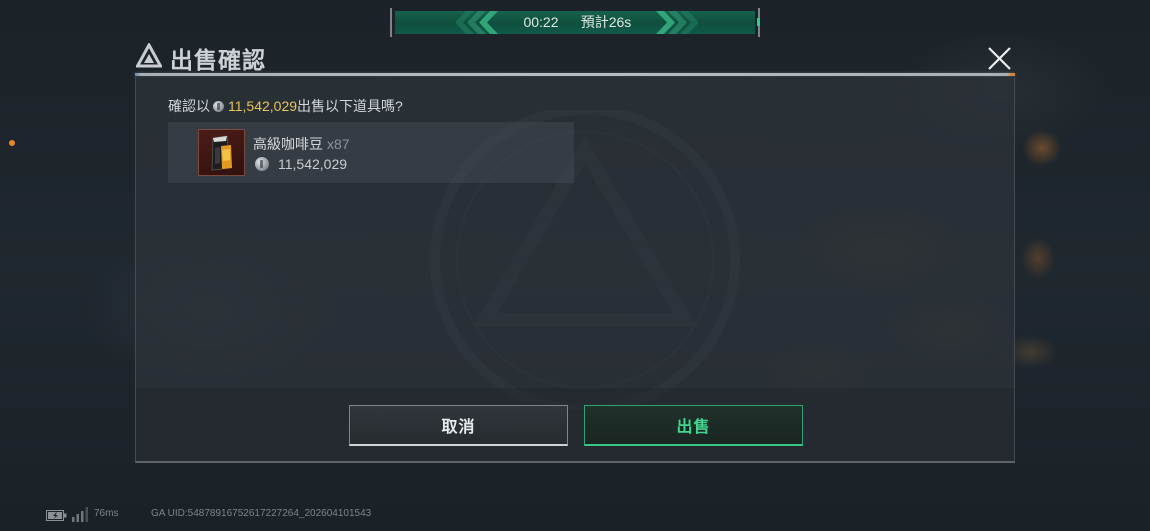 The width and height of the screenshot is (1150, 531). I want to click on item-quantity: x87, so click(338, 144).